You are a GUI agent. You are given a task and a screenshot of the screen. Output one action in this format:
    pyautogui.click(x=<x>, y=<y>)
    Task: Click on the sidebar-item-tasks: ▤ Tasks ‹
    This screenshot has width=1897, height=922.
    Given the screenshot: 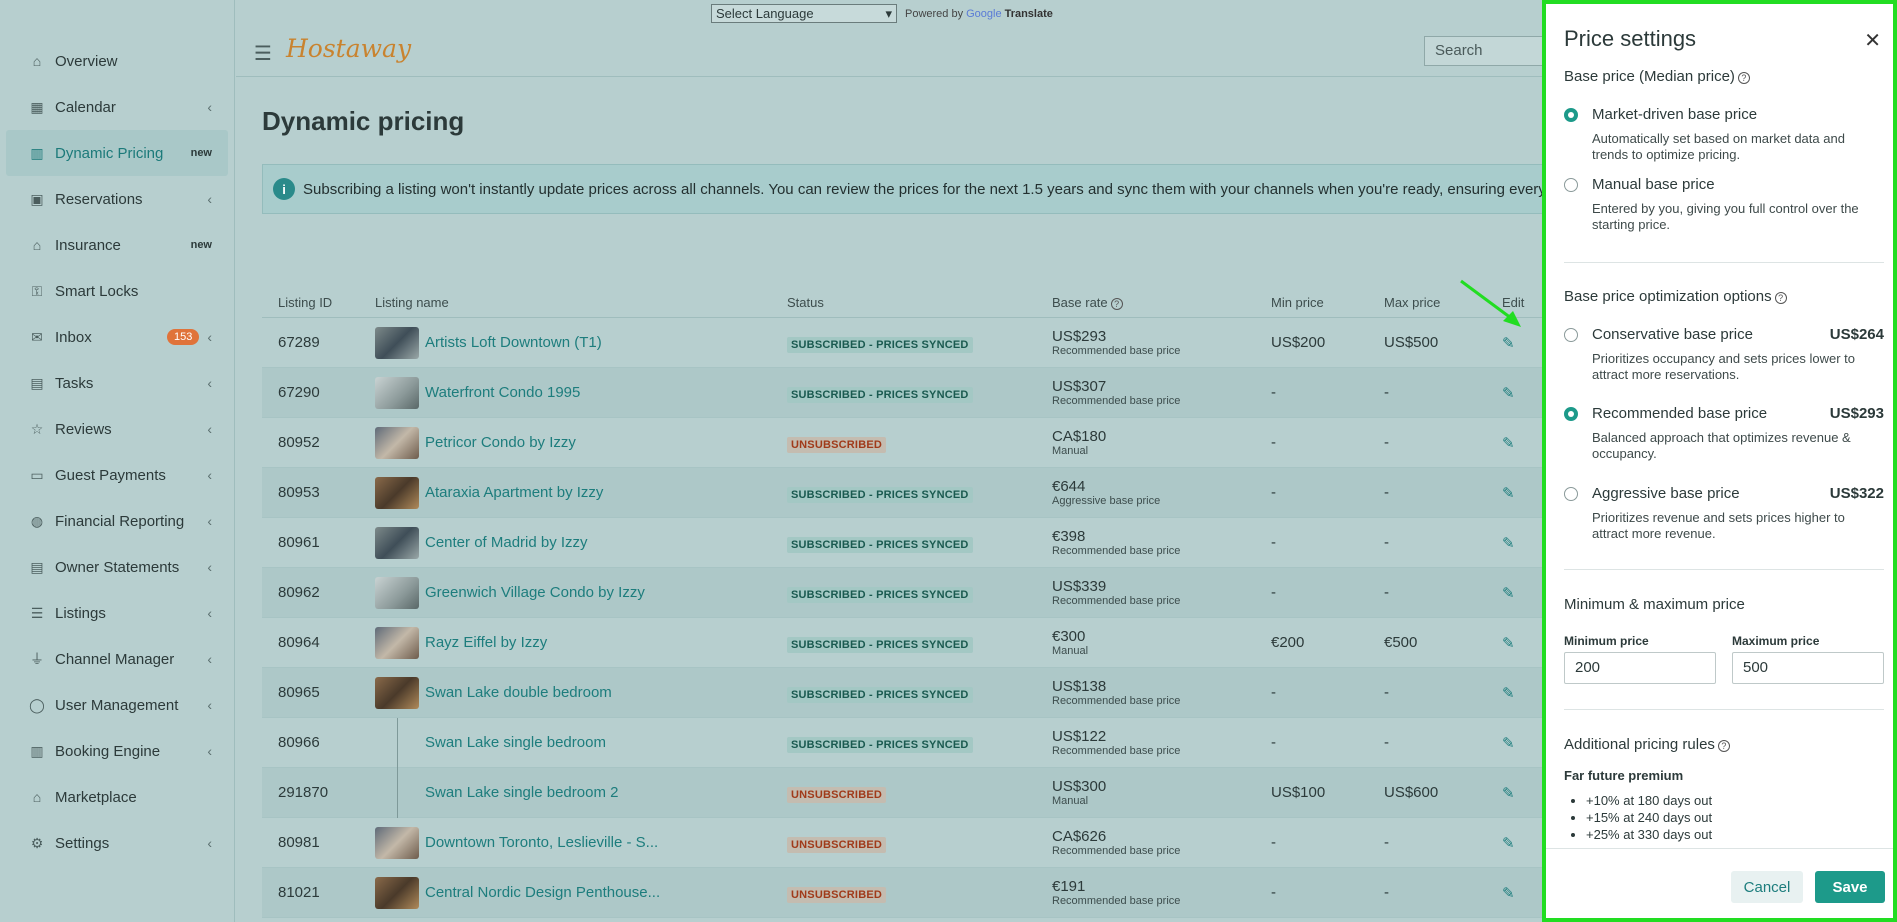 What is the action you would take?
    pyautogui.click(x=117, y=383)
    